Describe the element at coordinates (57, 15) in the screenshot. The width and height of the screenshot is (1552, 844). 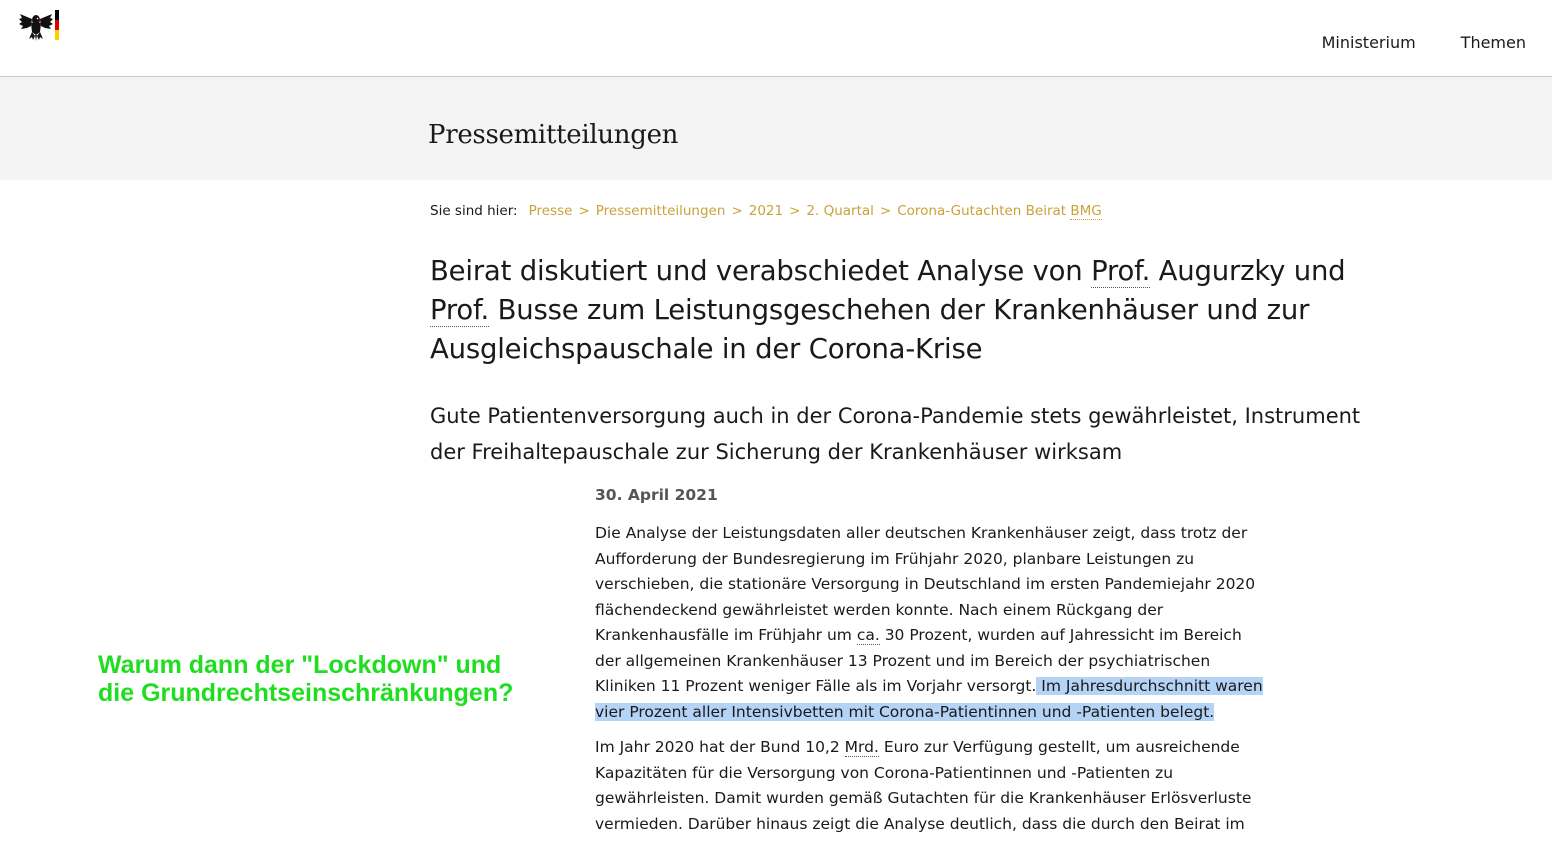
I see `flag-black` at that location.